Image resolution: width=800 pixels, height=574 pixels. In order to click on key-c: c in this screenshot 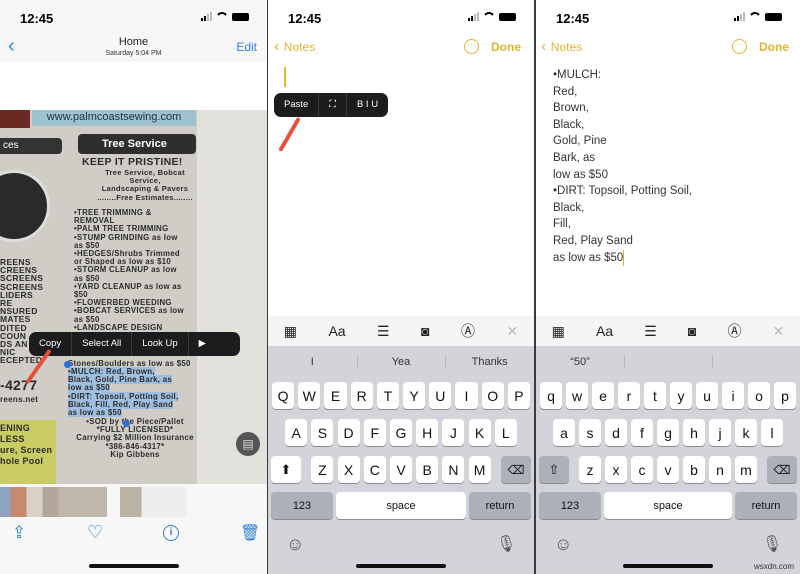, I will do `click(642, 469)`.